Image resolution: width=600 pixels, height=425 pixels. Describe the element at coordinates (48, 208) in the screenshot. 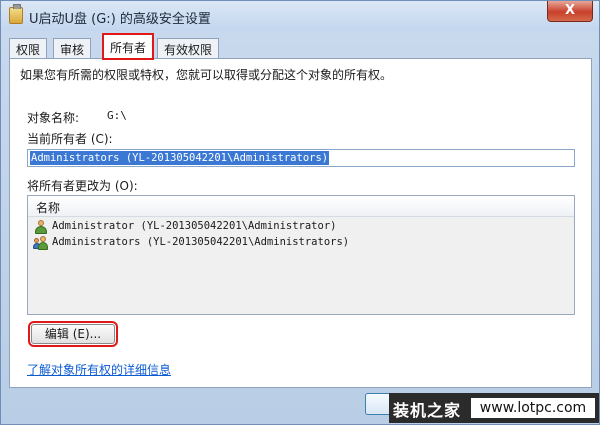

I see `name-column-header: 名称` at that location.